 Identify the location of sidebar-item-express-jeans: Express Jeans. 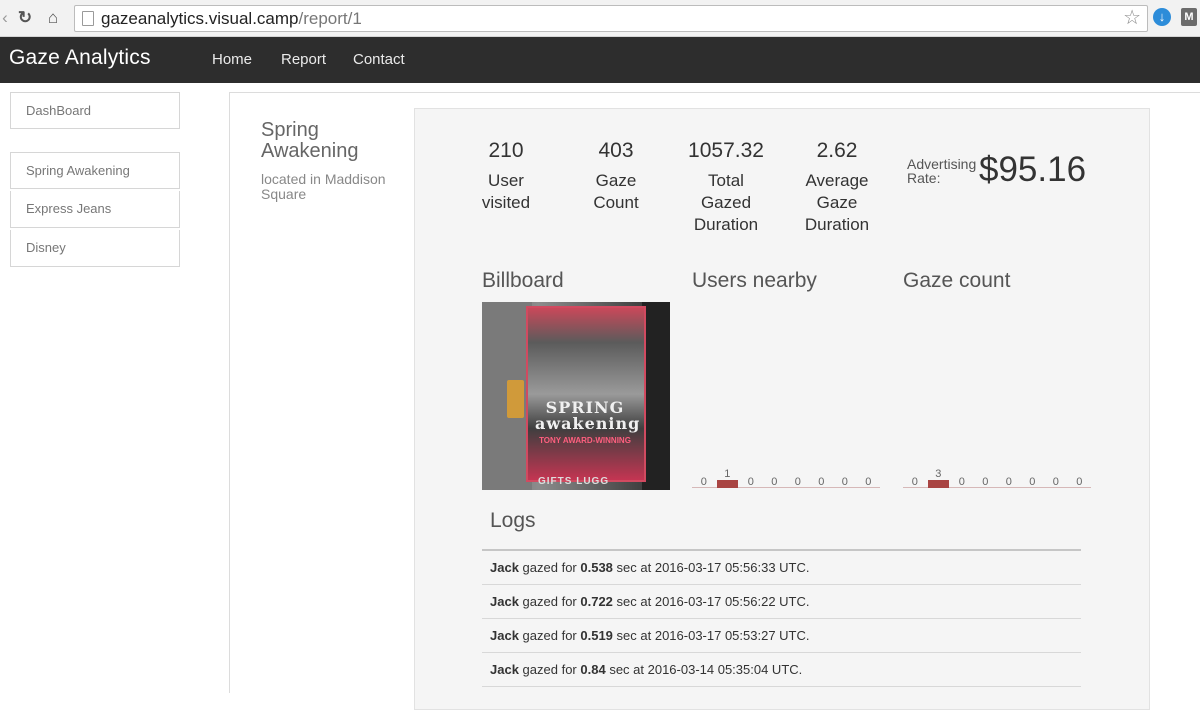
(95, 209).